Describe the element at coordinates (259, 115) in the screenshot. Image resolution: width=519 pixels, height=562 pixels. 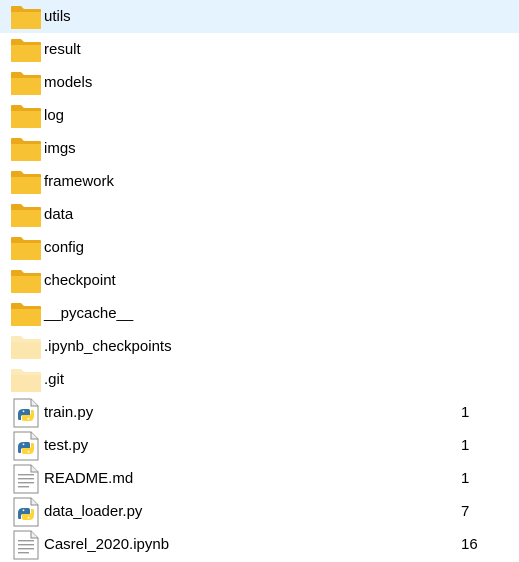
I see `file-row-log: log` at that location.